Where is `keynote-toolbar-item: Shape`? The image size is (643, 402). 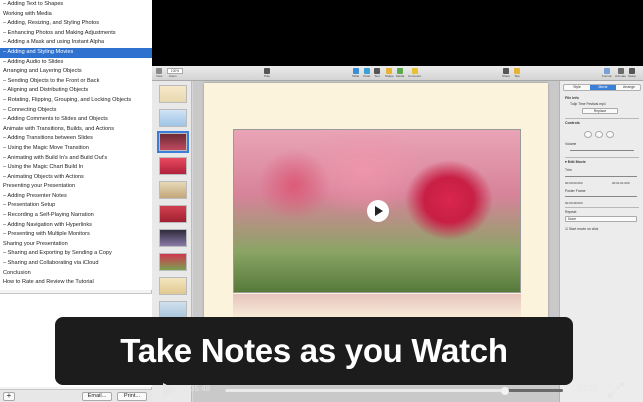 keynote-toolbar-item: Shape is located at coordinates (389, 73).